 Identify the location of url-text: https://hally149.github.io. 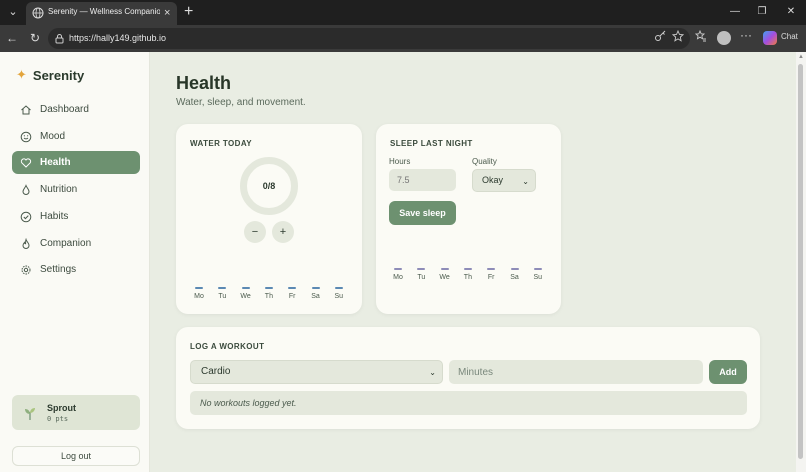
(118, 38).